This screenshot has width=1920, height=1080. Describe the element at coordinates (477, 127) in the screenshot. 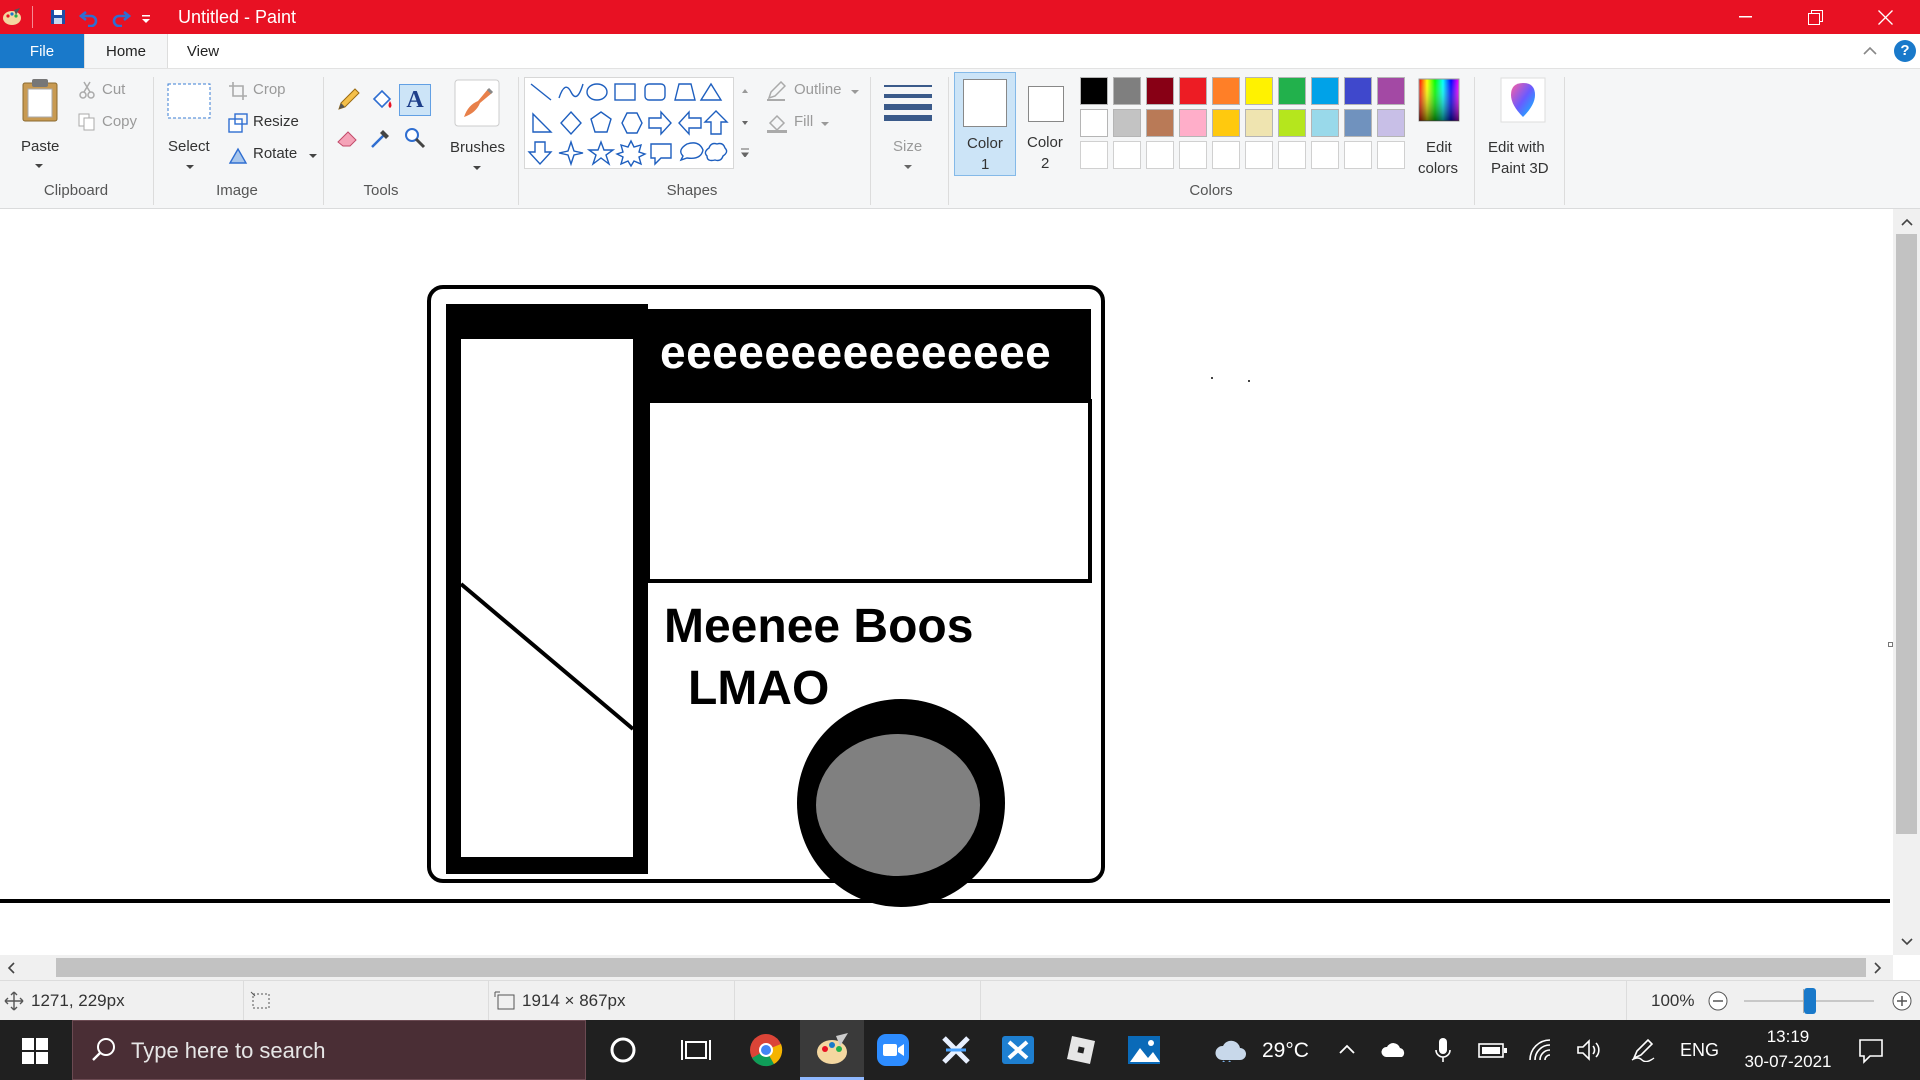

I see `brushes-button: Brushes` at that location.